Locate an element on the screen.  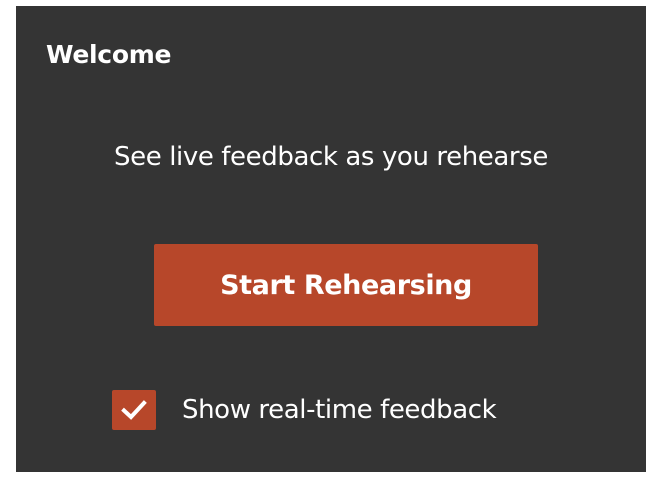
panel-title: Welcome is located at coordinates (109, 54).